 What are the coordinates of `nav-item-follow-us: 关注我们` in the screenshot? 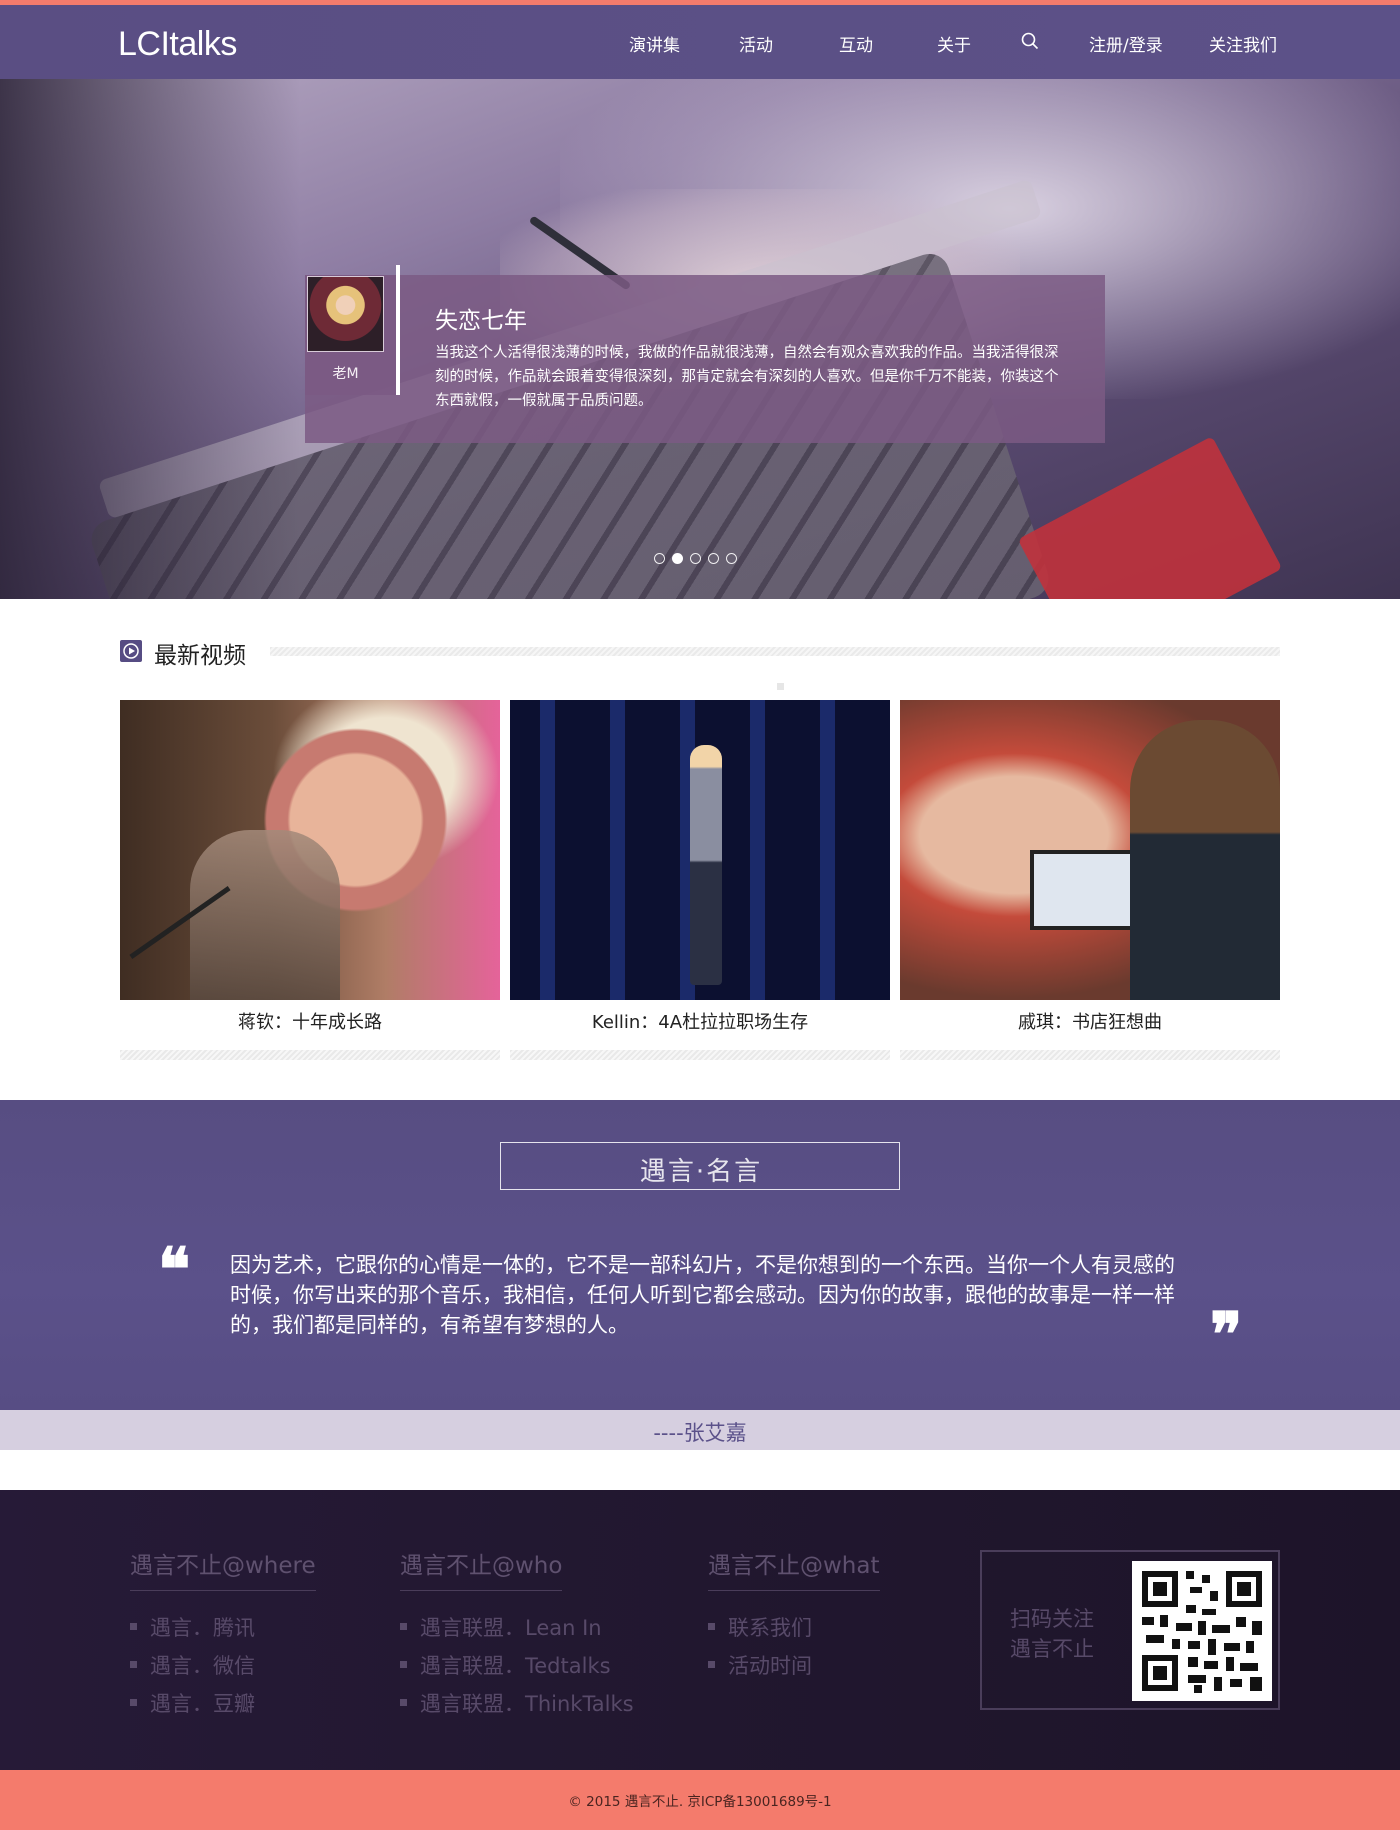 It's located at (1243, 43).